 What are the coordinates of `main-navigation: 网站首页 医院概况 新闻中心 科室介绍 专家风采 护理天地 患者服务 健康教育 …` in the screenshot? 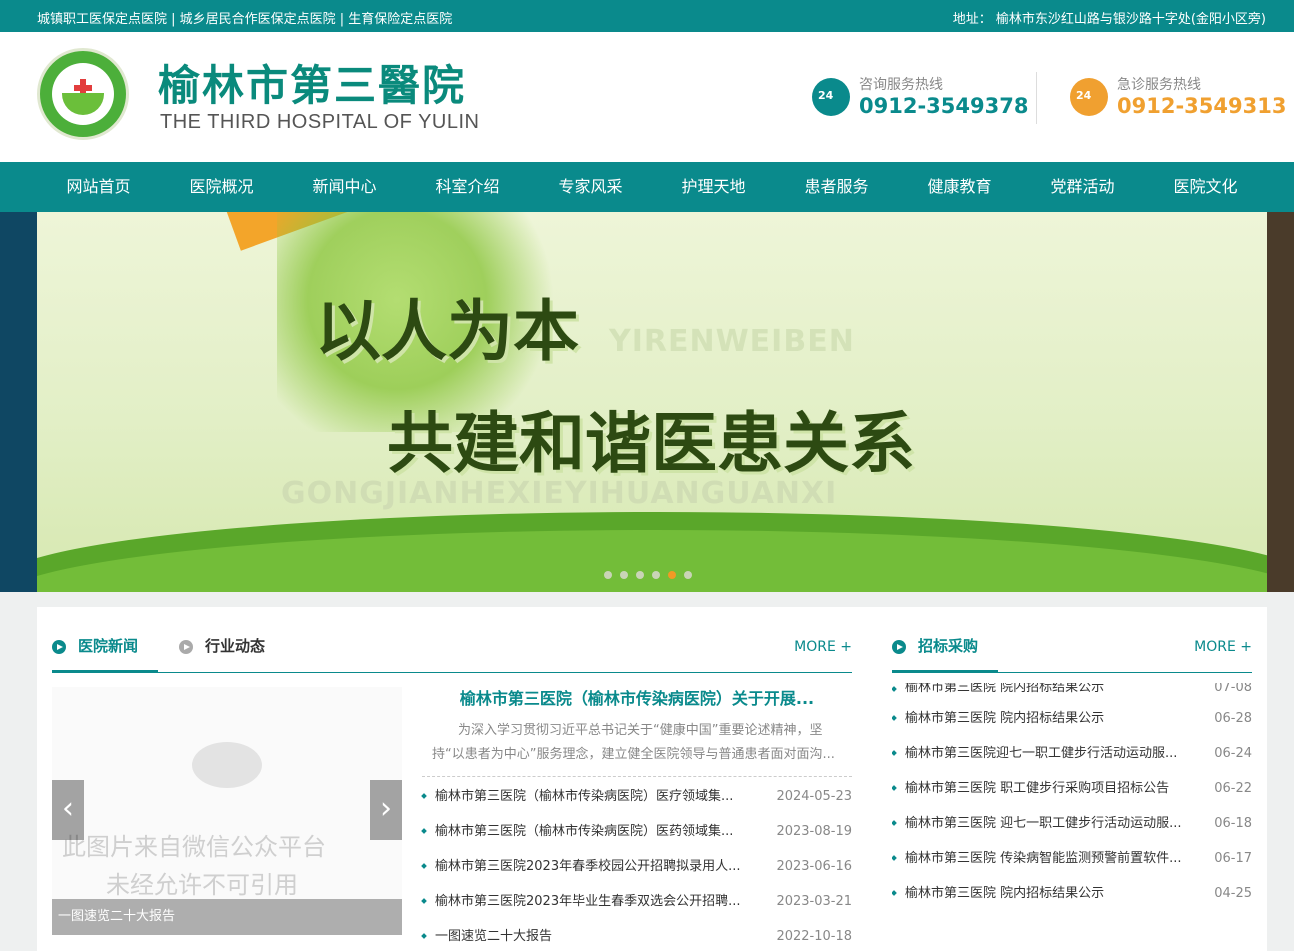 It's located at (647, 187).